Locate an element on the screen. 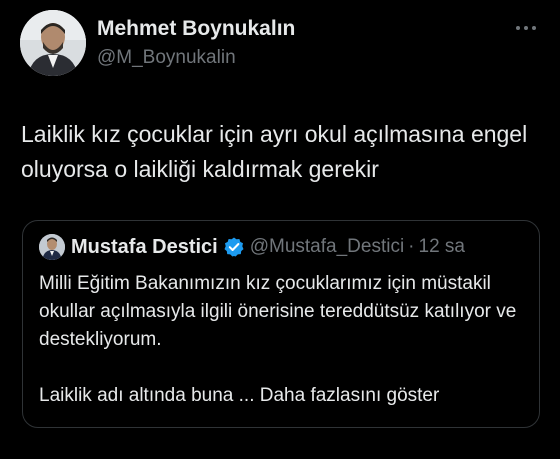 The width and height of the screenshot is (560, 459). quoted-author-display-name: Mustafa Destici is located at coordinates (144, 247).